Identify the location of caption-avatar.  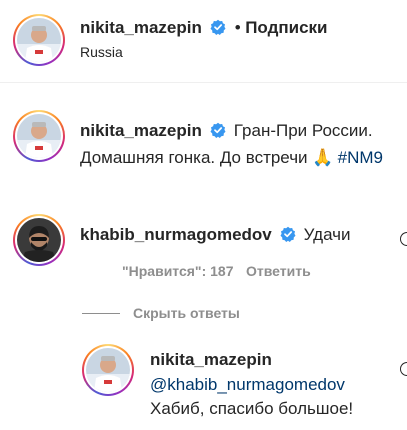
(39, 136).